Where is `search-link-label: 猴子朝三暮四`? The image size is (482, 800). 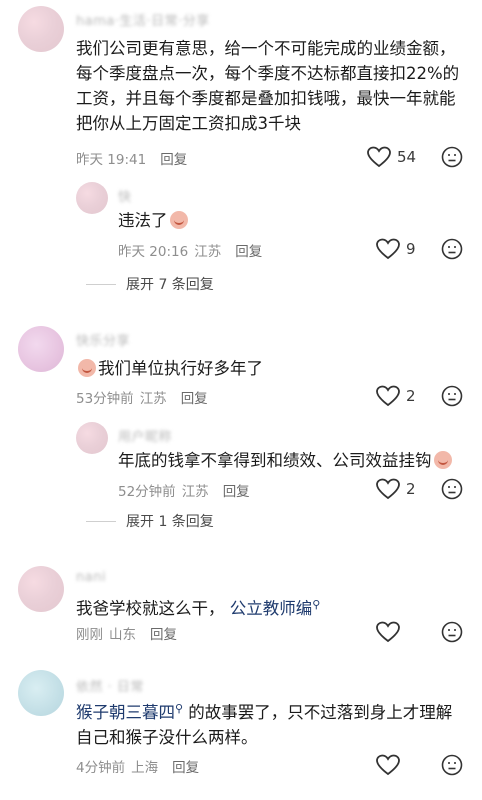 search-link-label: 猴子朝三暮四 is located at coordinates (125, 712).